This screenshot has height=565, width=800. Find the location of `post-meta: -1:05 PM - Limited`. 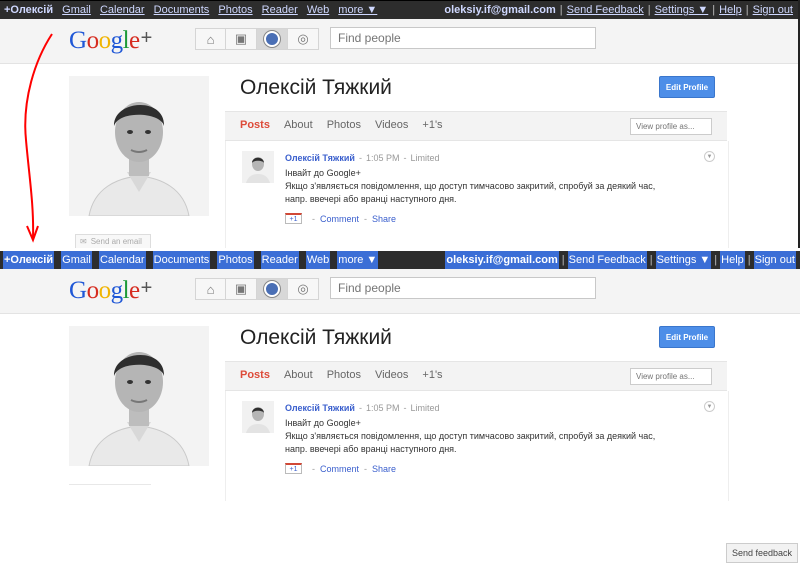

post-meta: -1:05 PM - Limited is located at coordinates (401, 408).